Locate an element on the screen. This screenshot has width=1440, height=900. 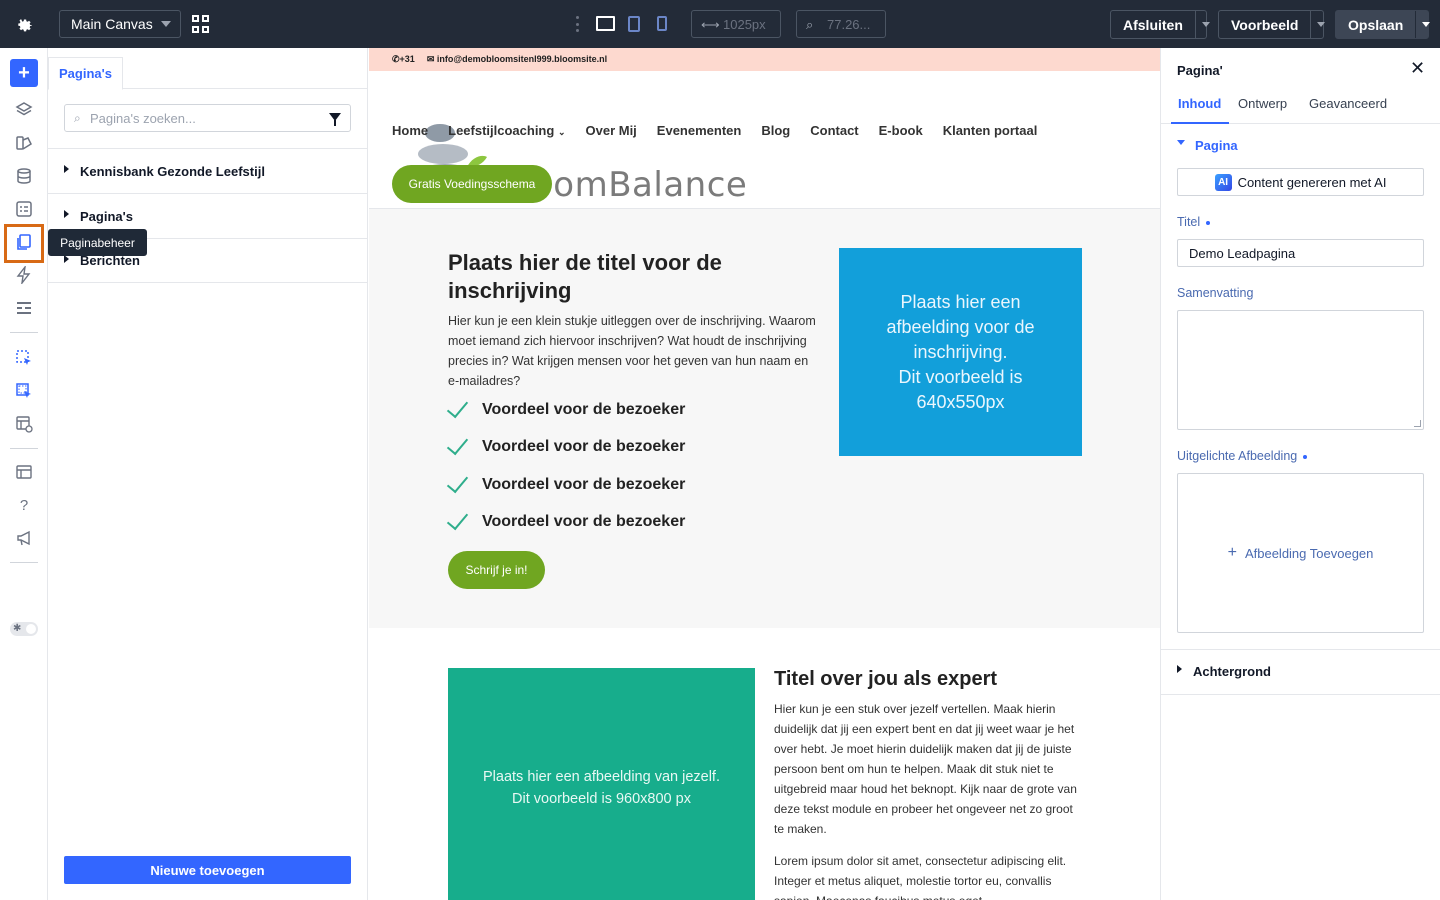
featured-image-dropzone: + Afbeelding Toevoegen is located at coordinates (1300, 553).